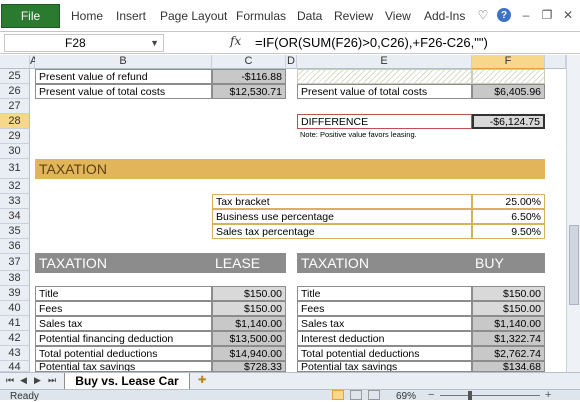  What do you see at coordinates (508, 62) in the screenshot?
I see `column-header-f: F` at bounding box center [508, 62].